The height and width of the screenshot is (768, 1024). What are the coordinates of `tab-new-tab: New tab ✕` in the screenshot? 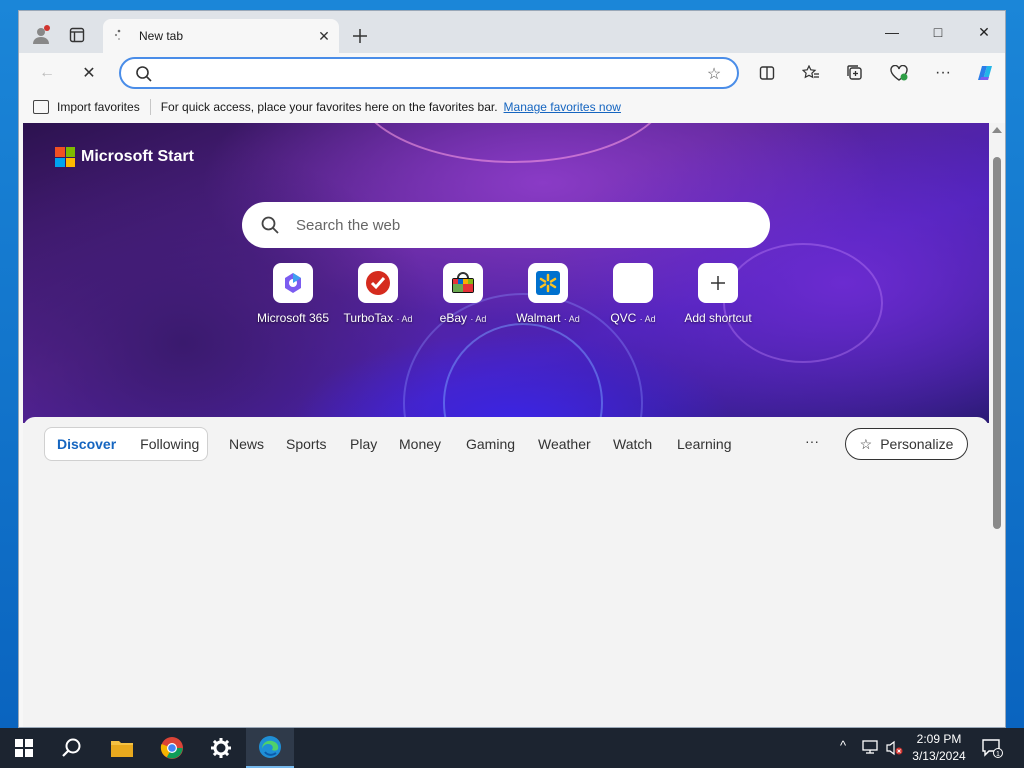 It's located at (221, 36).